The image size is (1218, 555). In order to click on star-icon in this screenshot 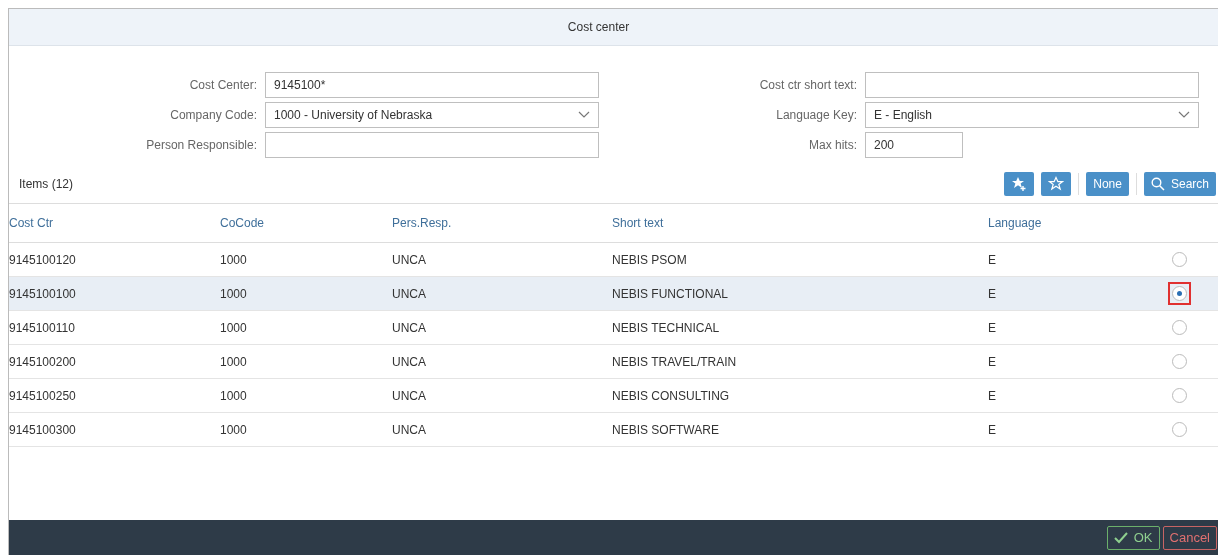, I will do `click(1056, 184)`.